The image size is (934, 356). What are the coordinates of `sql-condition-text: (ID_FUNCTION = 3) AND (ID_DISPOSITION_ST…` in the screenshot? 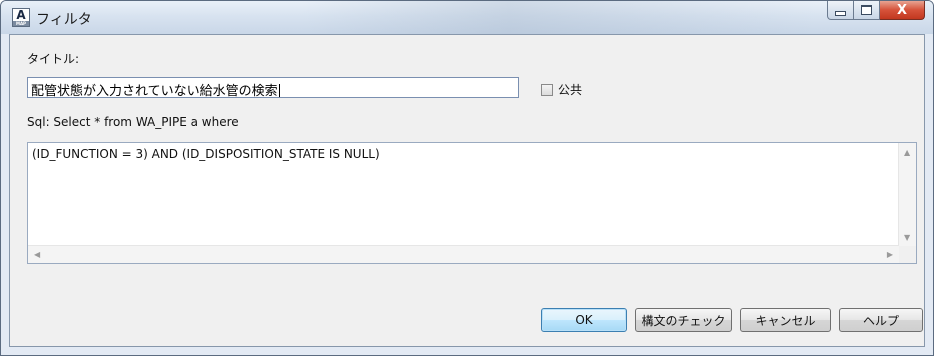 It's located at (206, 154).